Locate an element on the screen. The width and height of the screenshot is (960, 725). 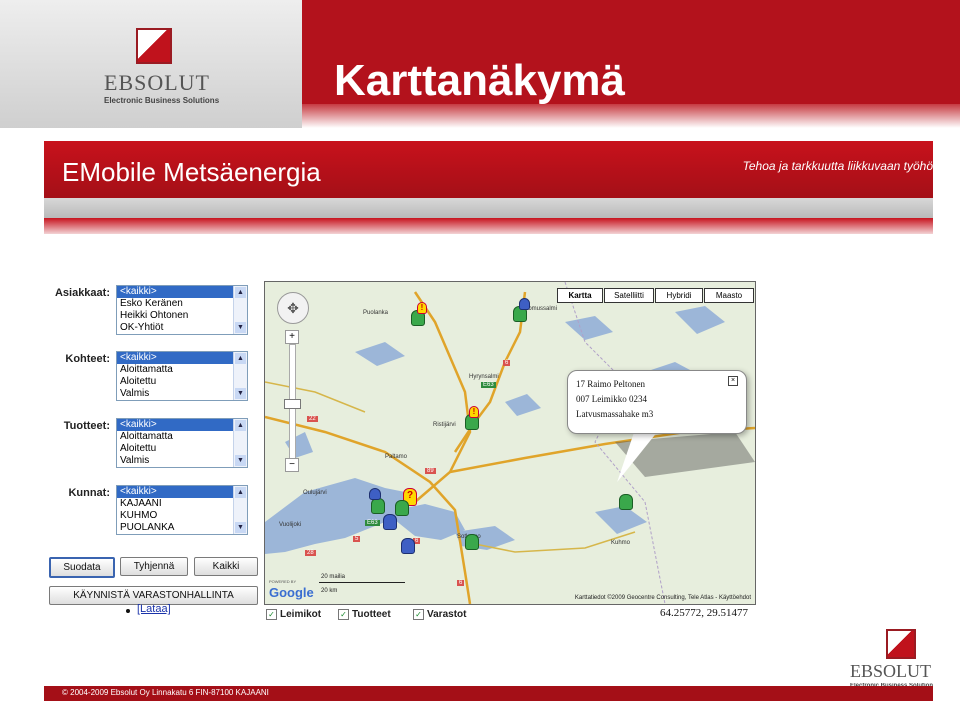
layer-checkbox-tuotteet: ✓ is located at coordinates (343, 614).